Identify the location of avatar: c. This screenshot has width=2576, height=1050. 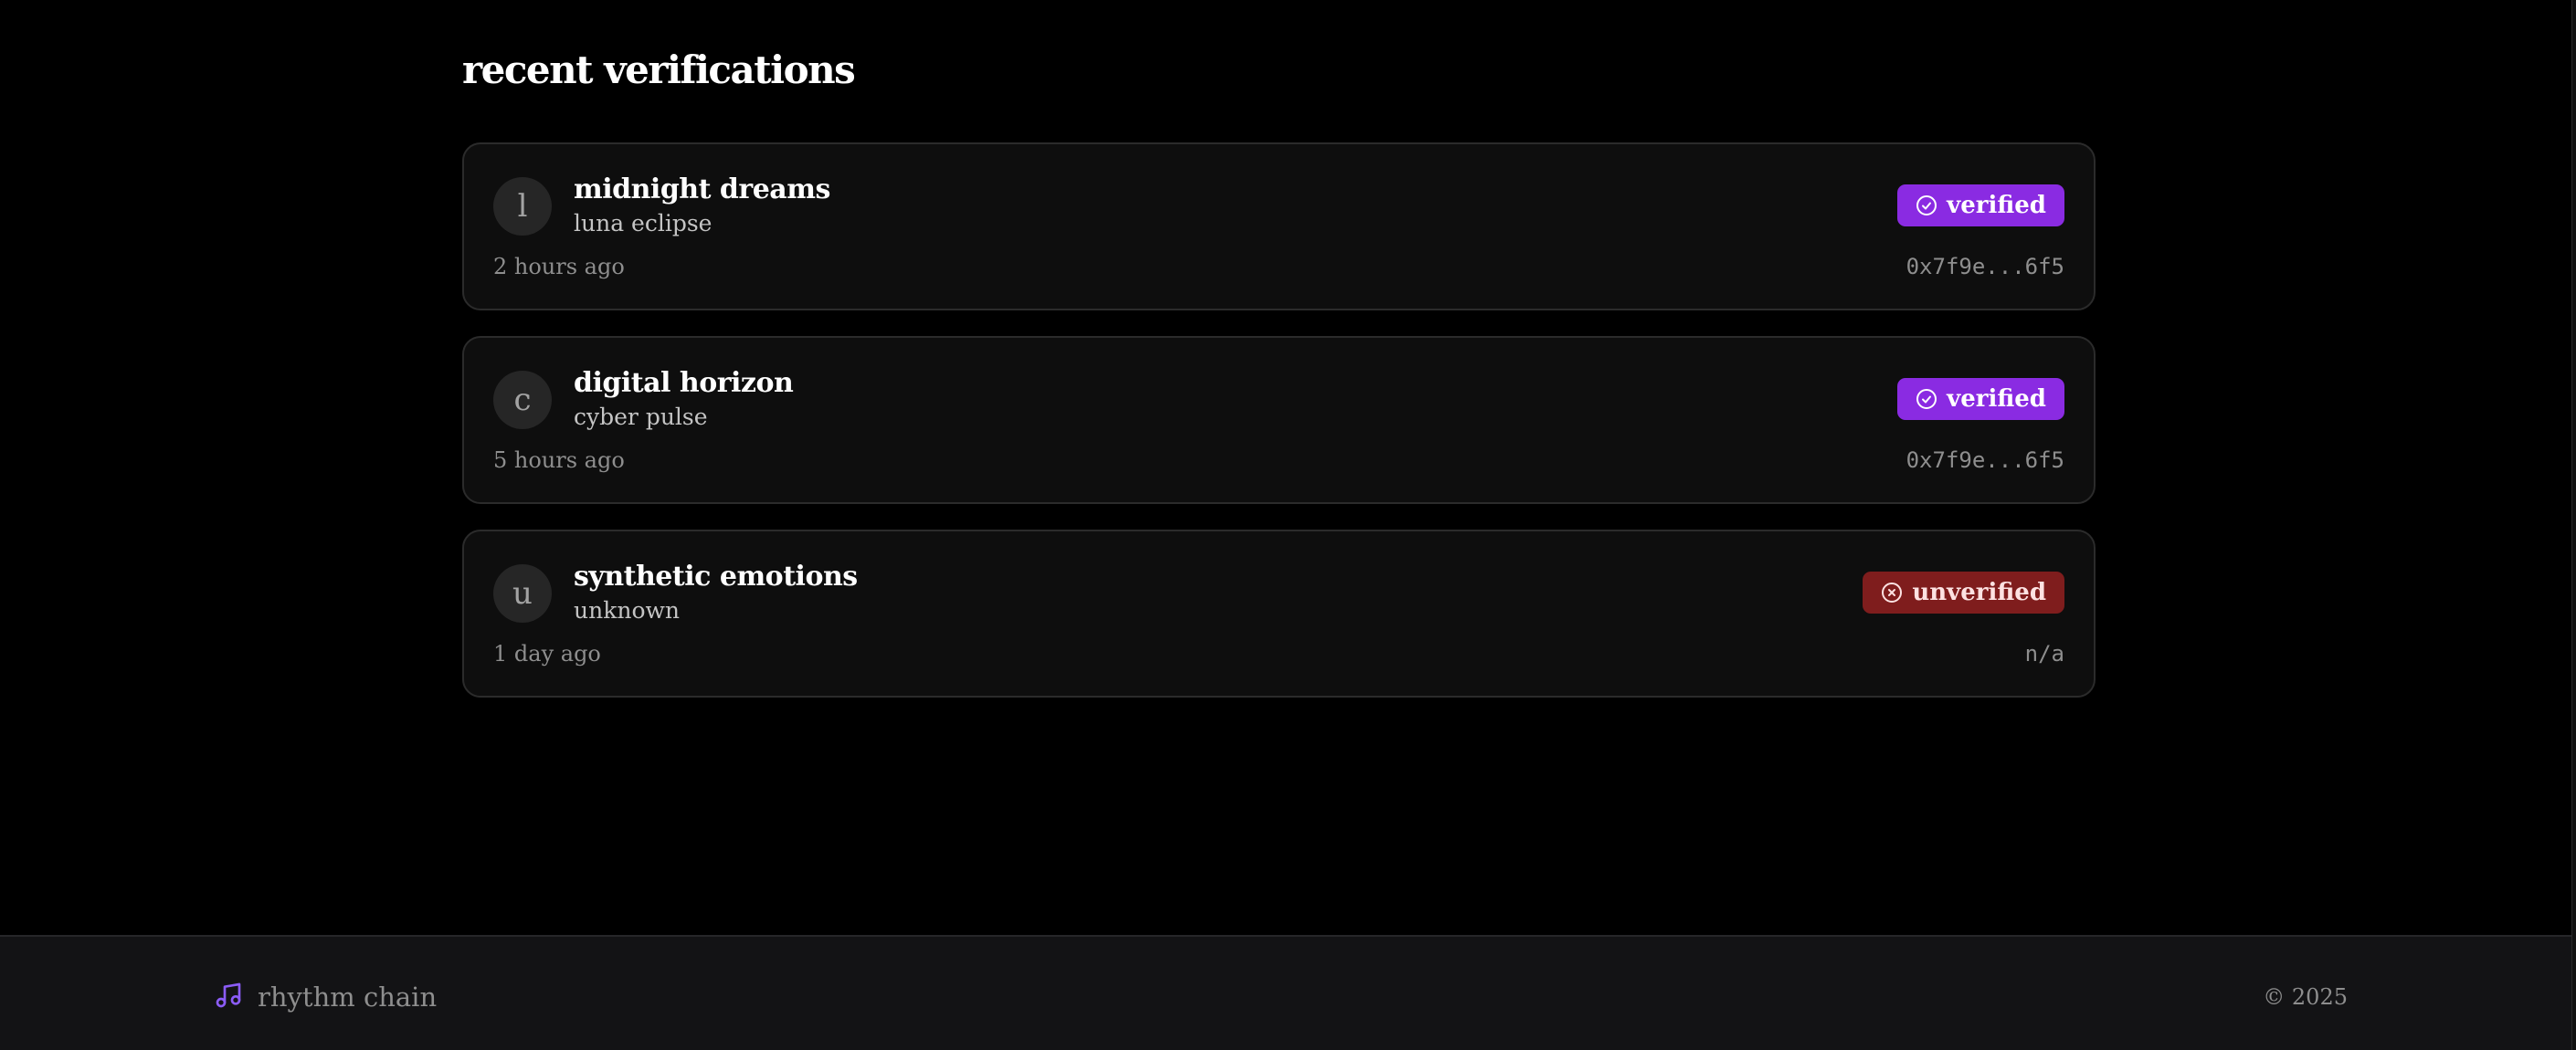
(522, 400).